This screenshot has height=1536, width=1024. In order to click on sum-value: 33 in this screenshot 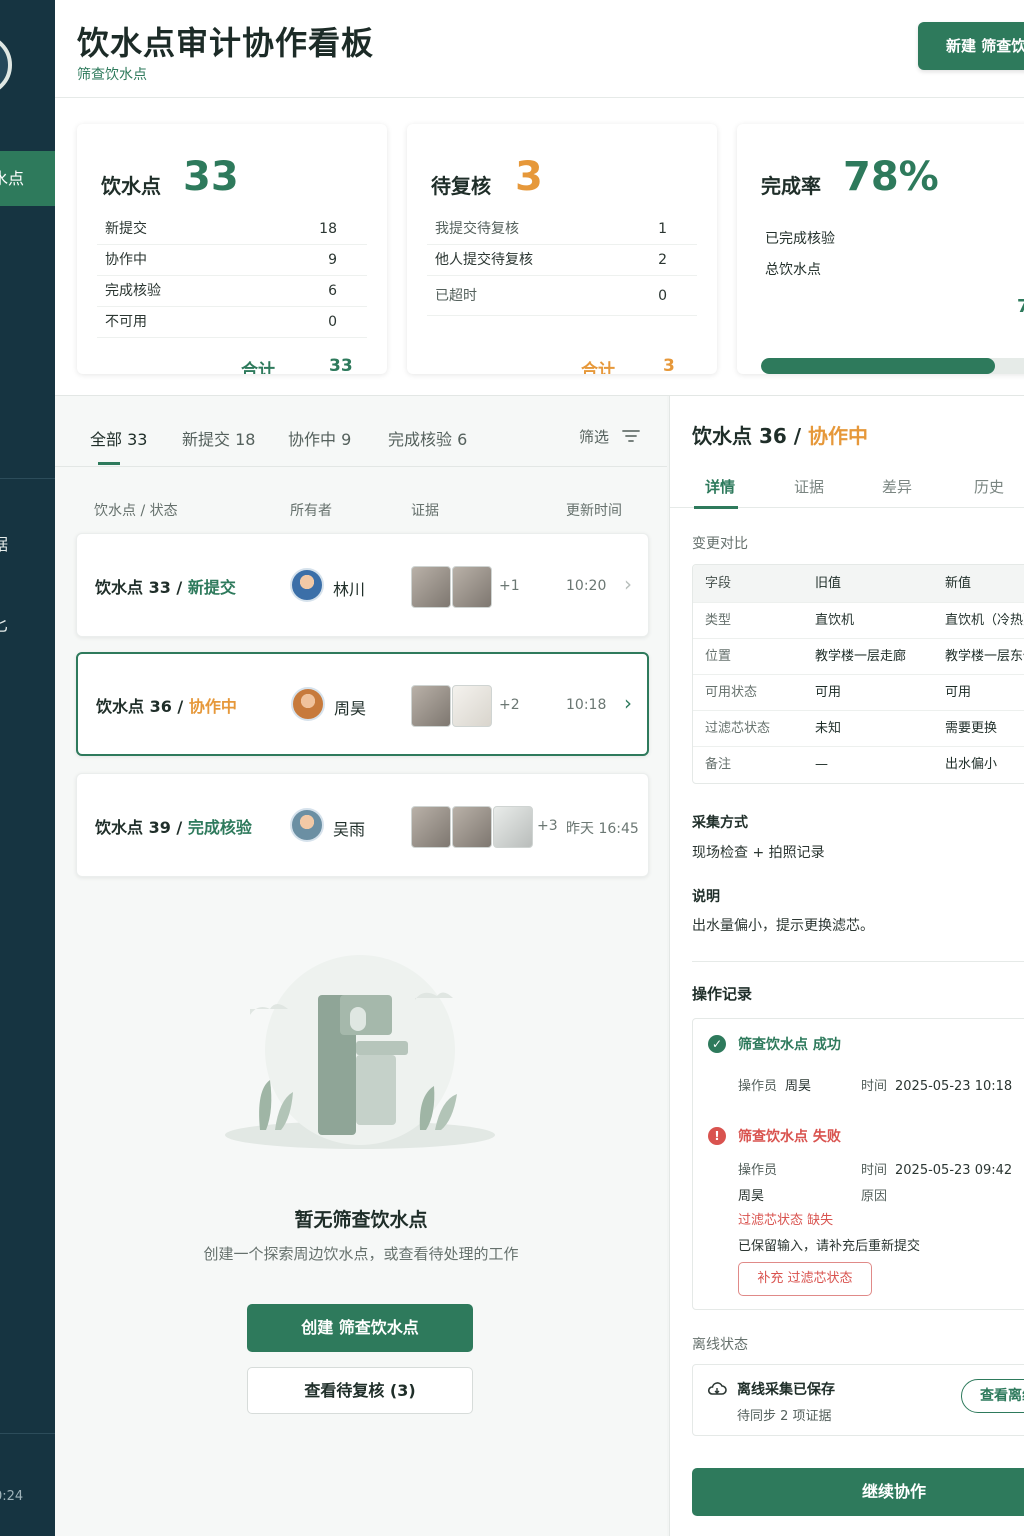, I will do `click(341, 365)`.